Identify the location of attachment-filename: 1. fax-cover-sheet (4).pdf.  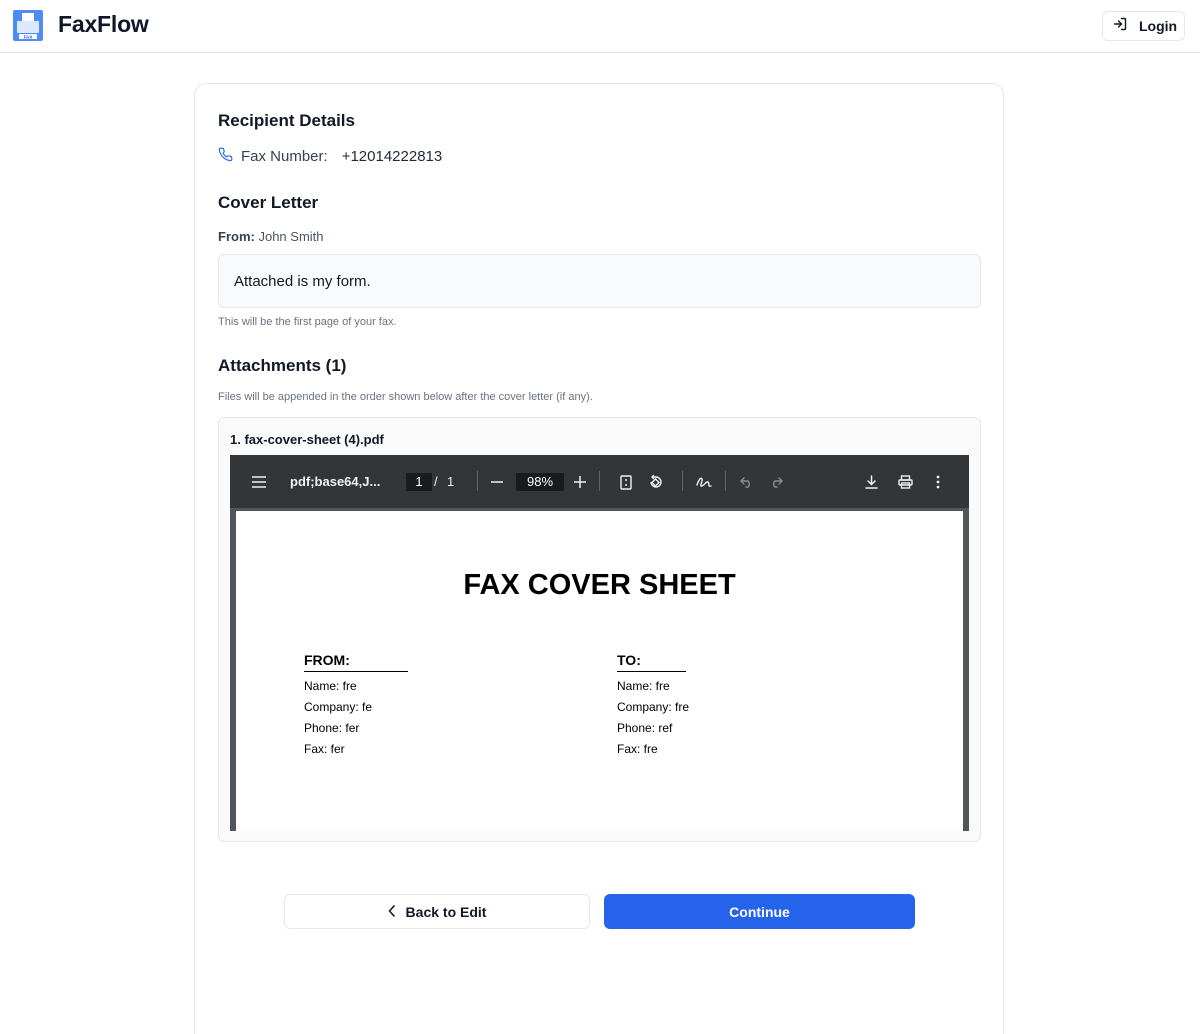
(307, 439).